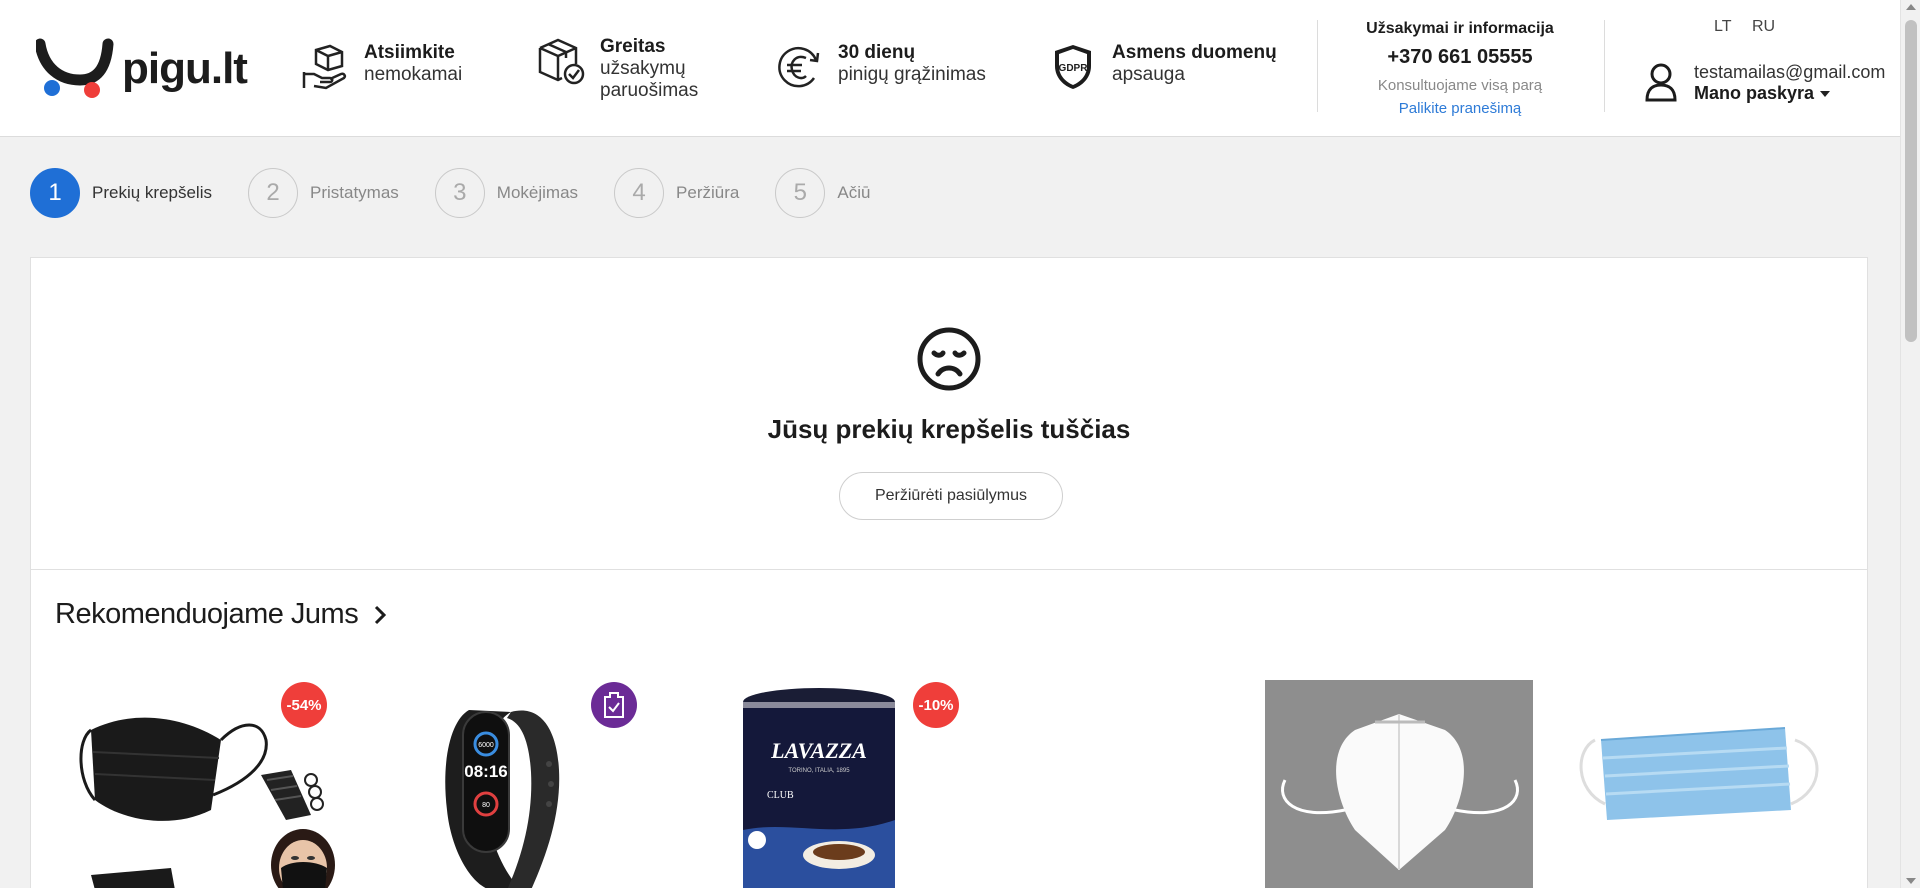 Image resolution: width=1920 pixels, height=888 pixels. What do you see at coordinates (537, 192) in the screenshot?
I see `step-label: Mokėjimas` at bounding box center [537, 192].